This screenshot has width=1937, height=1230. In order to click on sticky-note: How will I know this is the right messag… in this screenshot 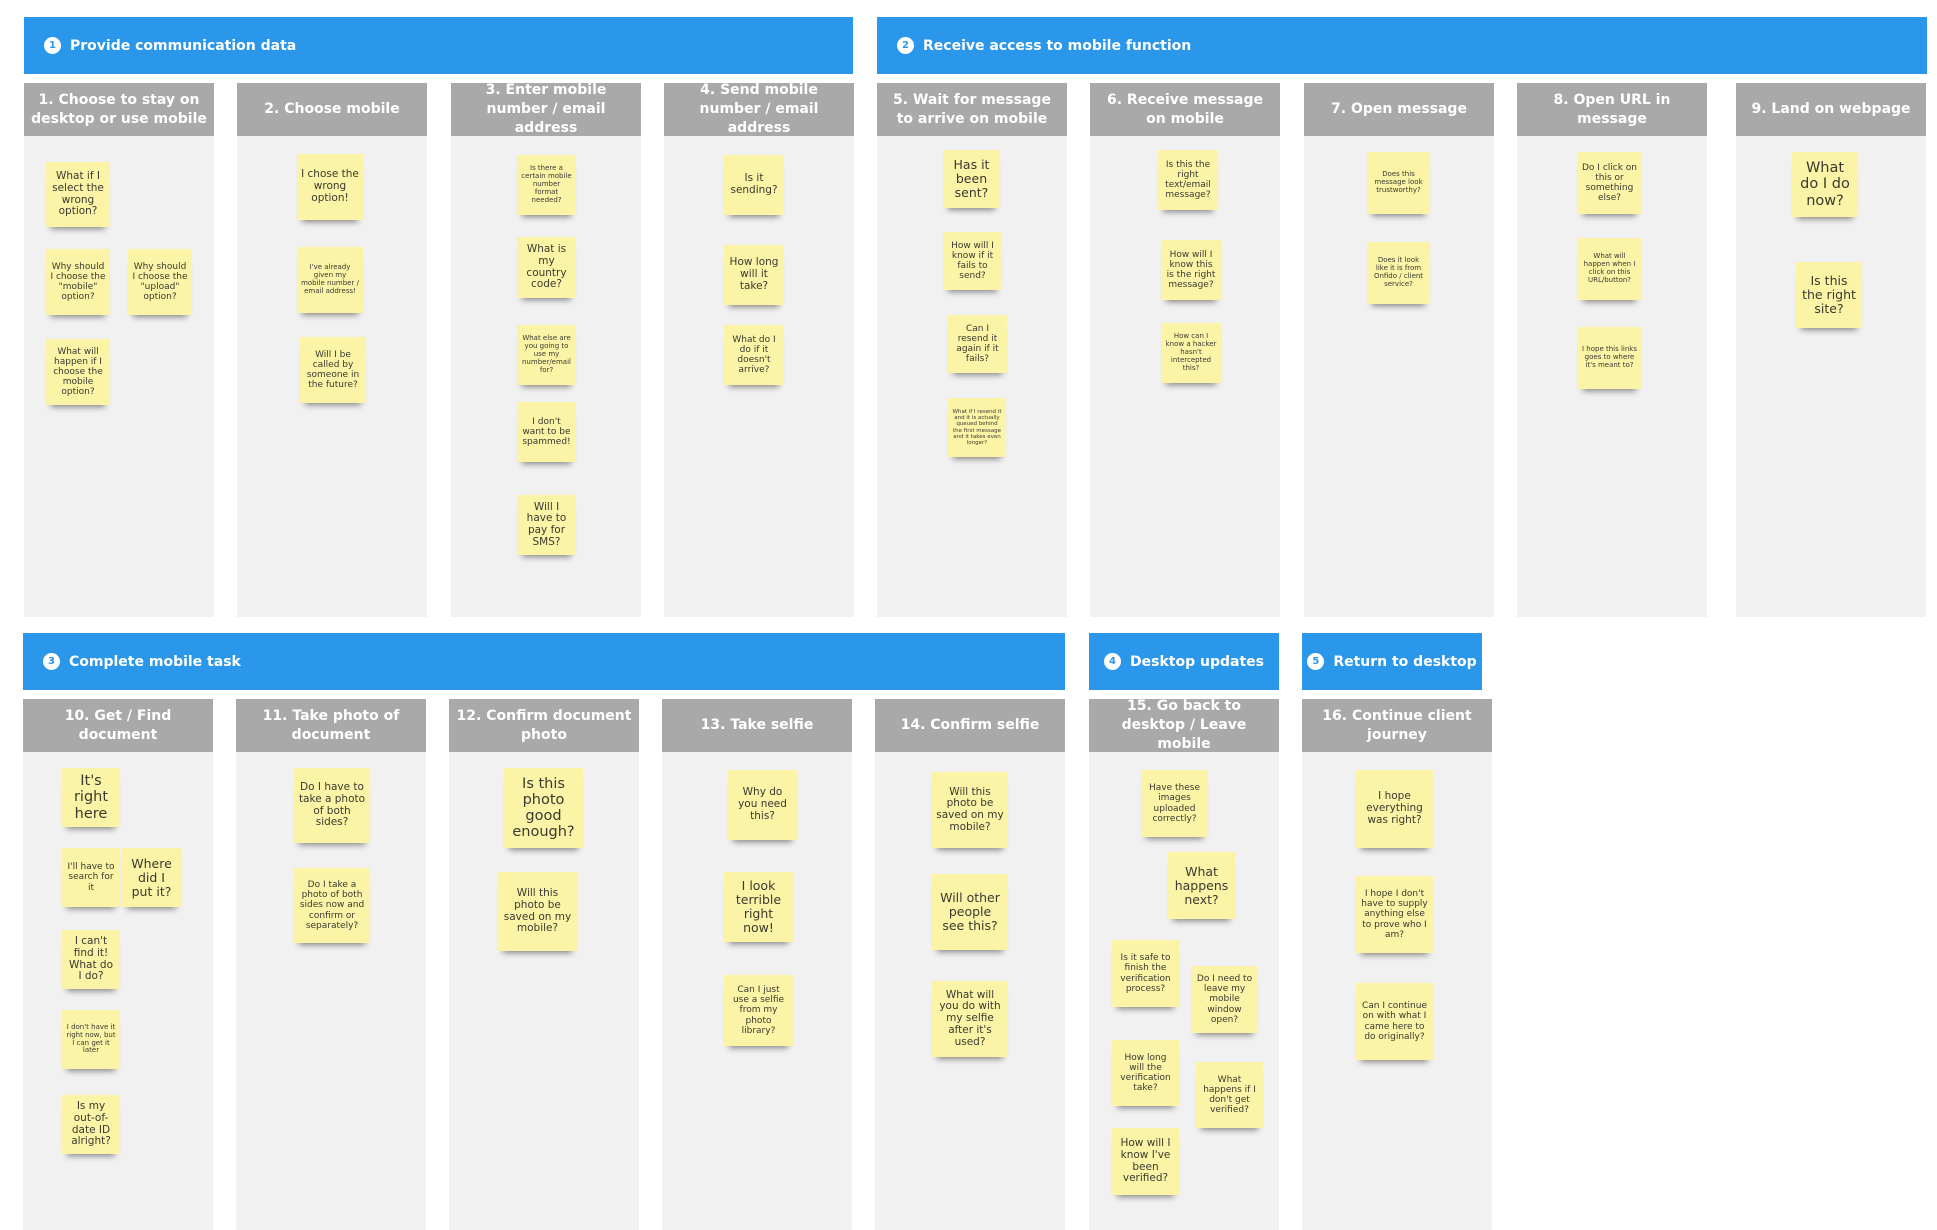, I will do `click(1191, 270)`.